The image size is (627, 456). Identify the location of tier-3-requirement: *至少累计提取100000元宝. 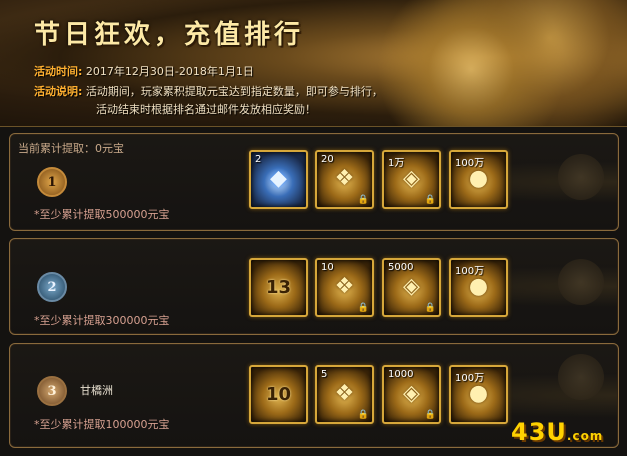
(102, 424).